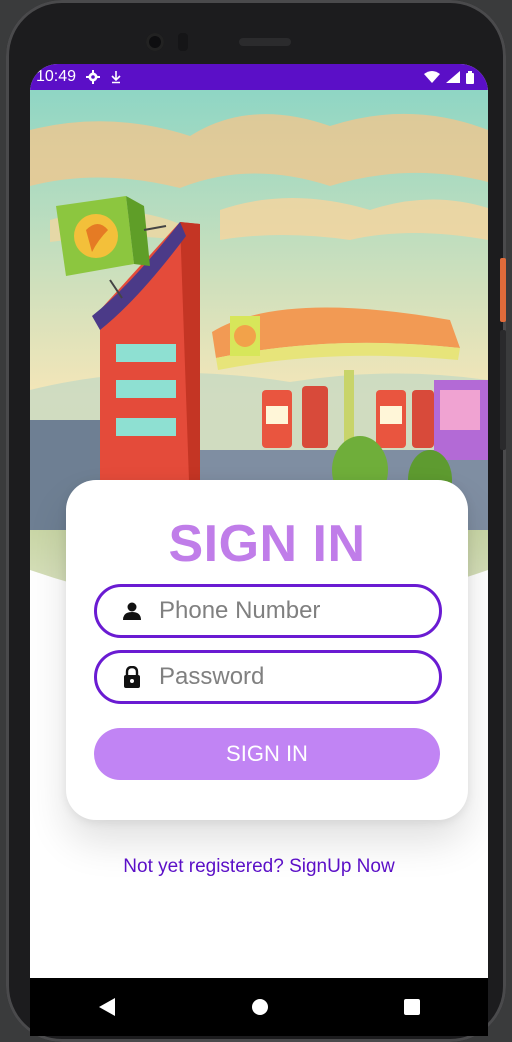  Describe the element at coordinates (56, 76) in the screenshot. I see `status-time: 10:49` at that location.